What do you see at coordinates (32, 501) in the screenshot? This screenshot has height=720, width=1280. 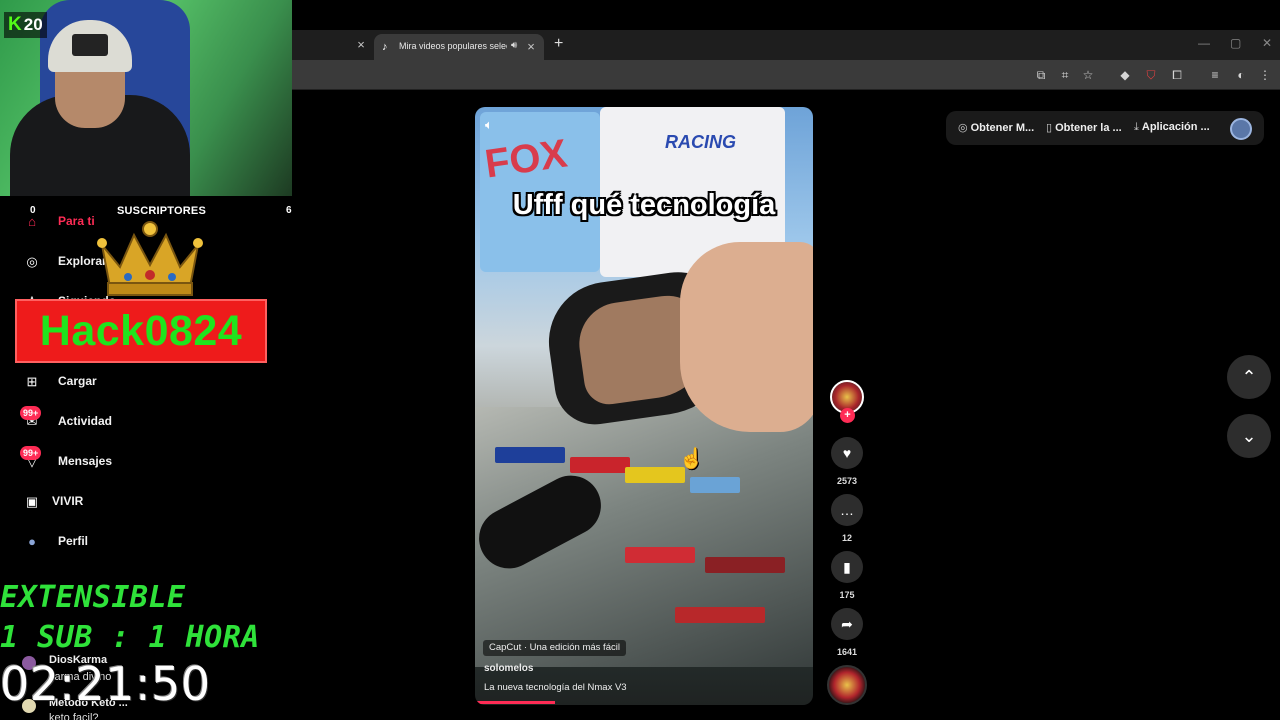 I see `live-icon: ▣` at bounding box center [32, 501].